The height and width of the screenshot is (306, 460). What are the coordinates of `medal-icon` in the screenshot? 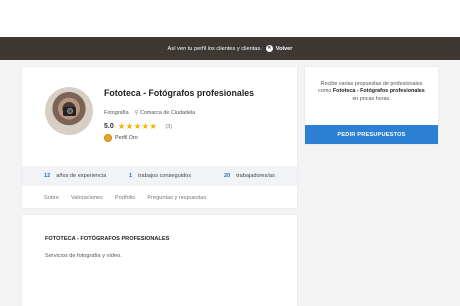 It's located at (108, 138).